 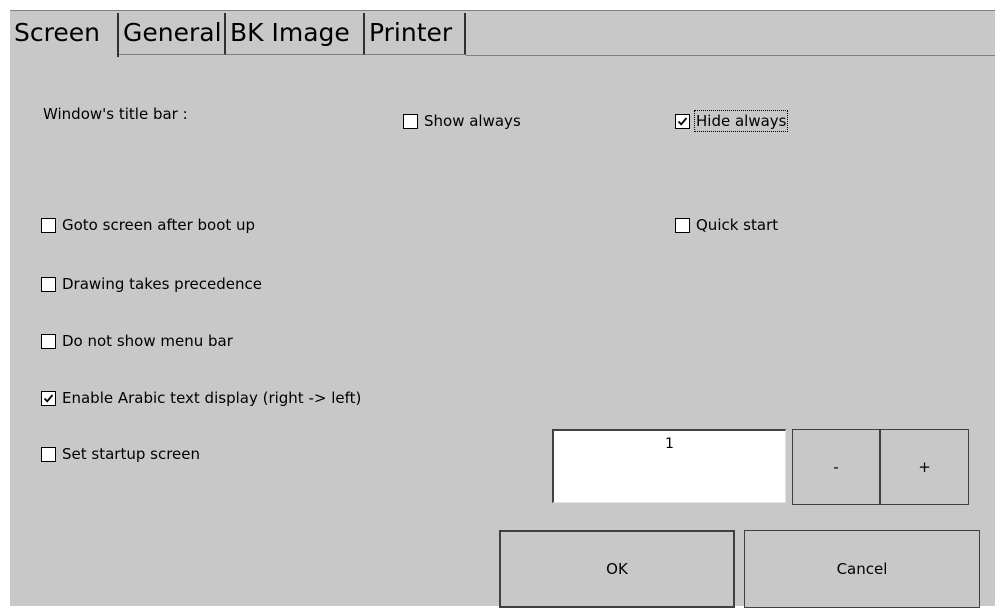 What do you see at coordinates (502, 34) in the screenshot?
I see `tab-bar: Screen General BK Image Printer` at bounding box center [502, 34].